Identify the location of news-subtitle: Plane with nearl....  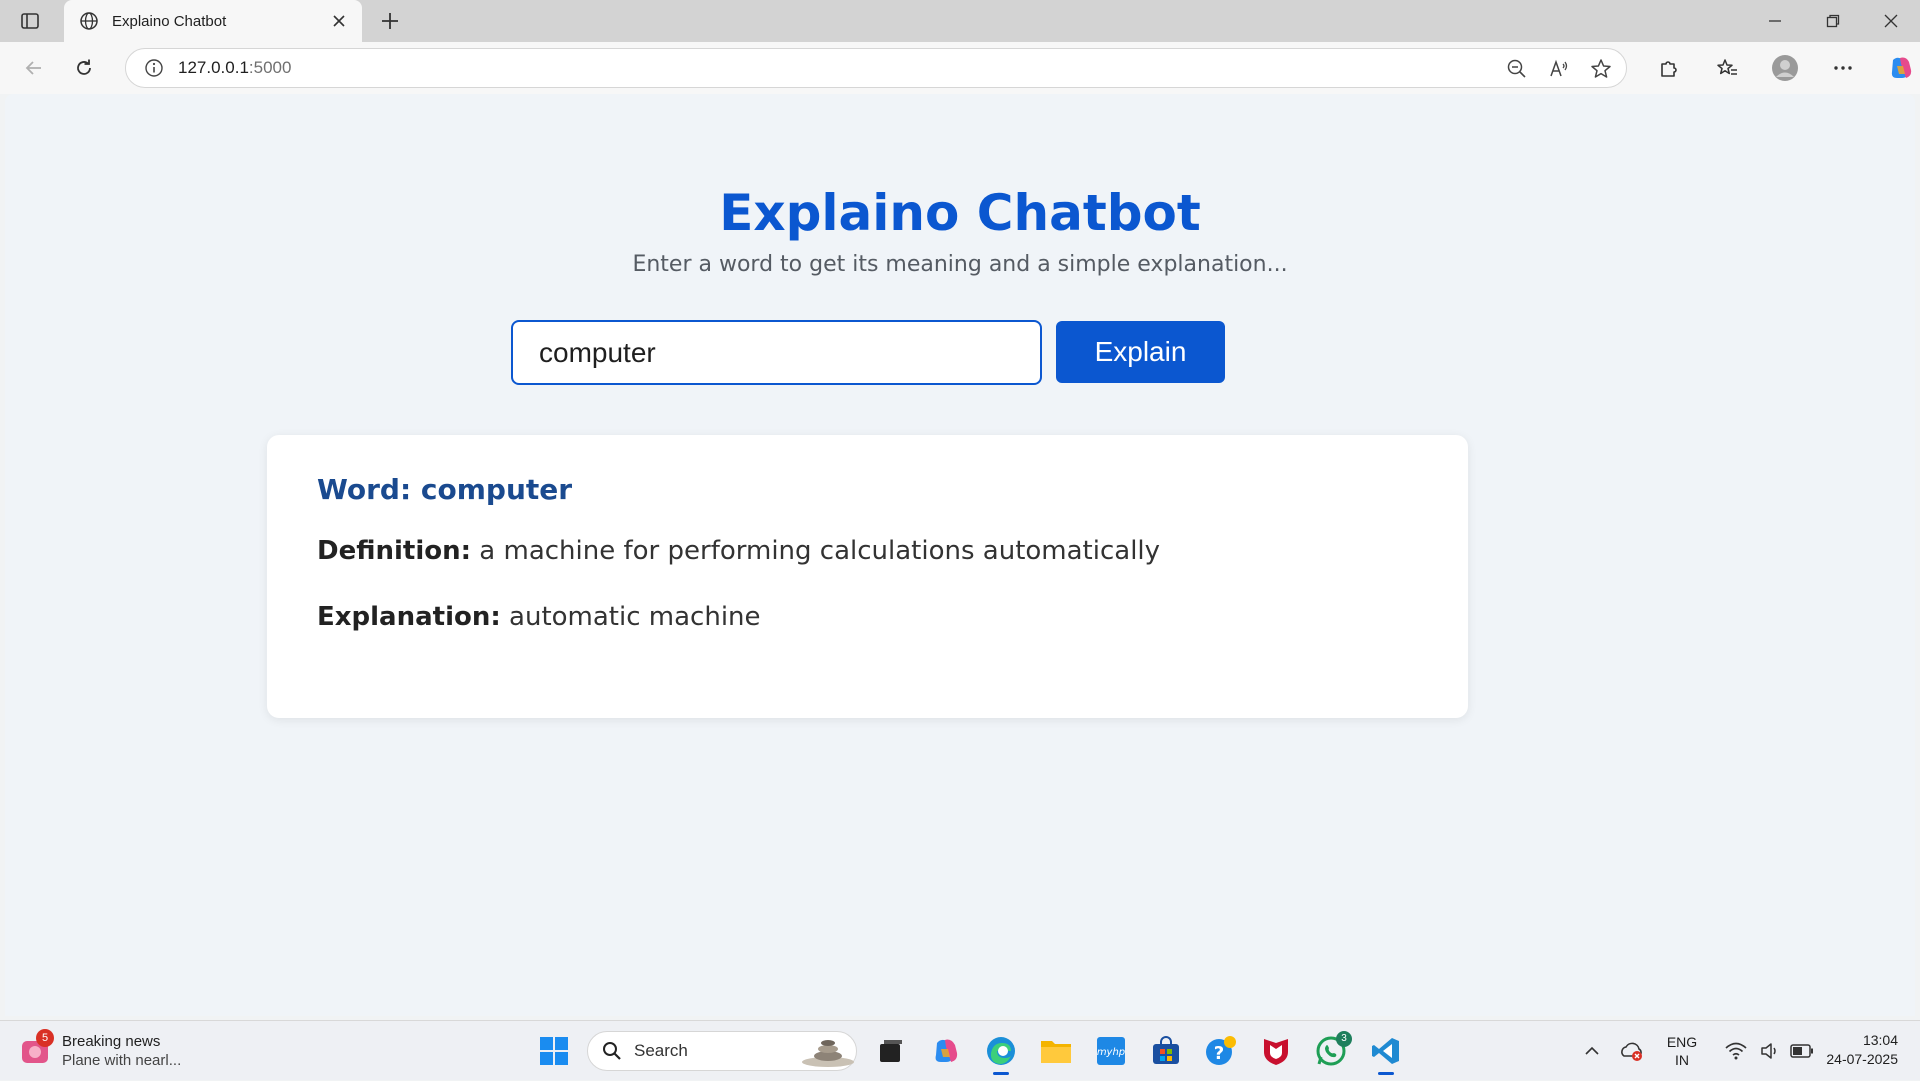
(122, 1060).